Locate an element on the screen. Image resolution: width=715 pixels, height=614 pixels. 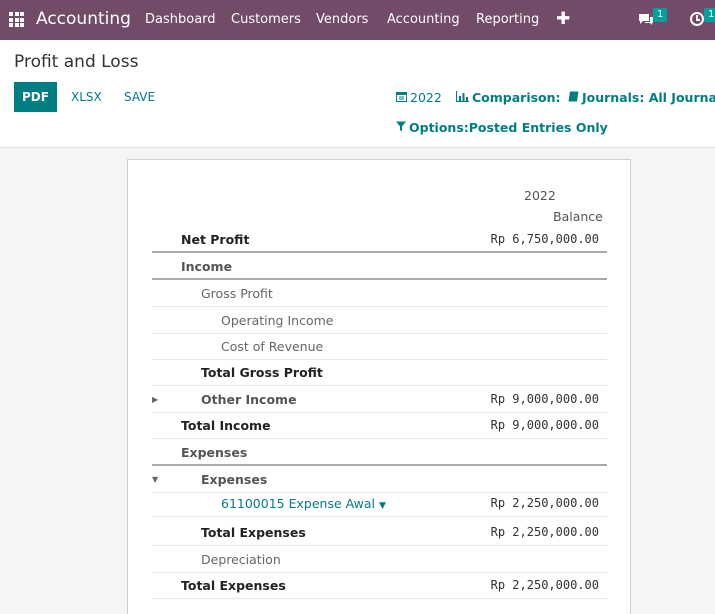
row-label: Net Profit is located at coordinates (215, 239).